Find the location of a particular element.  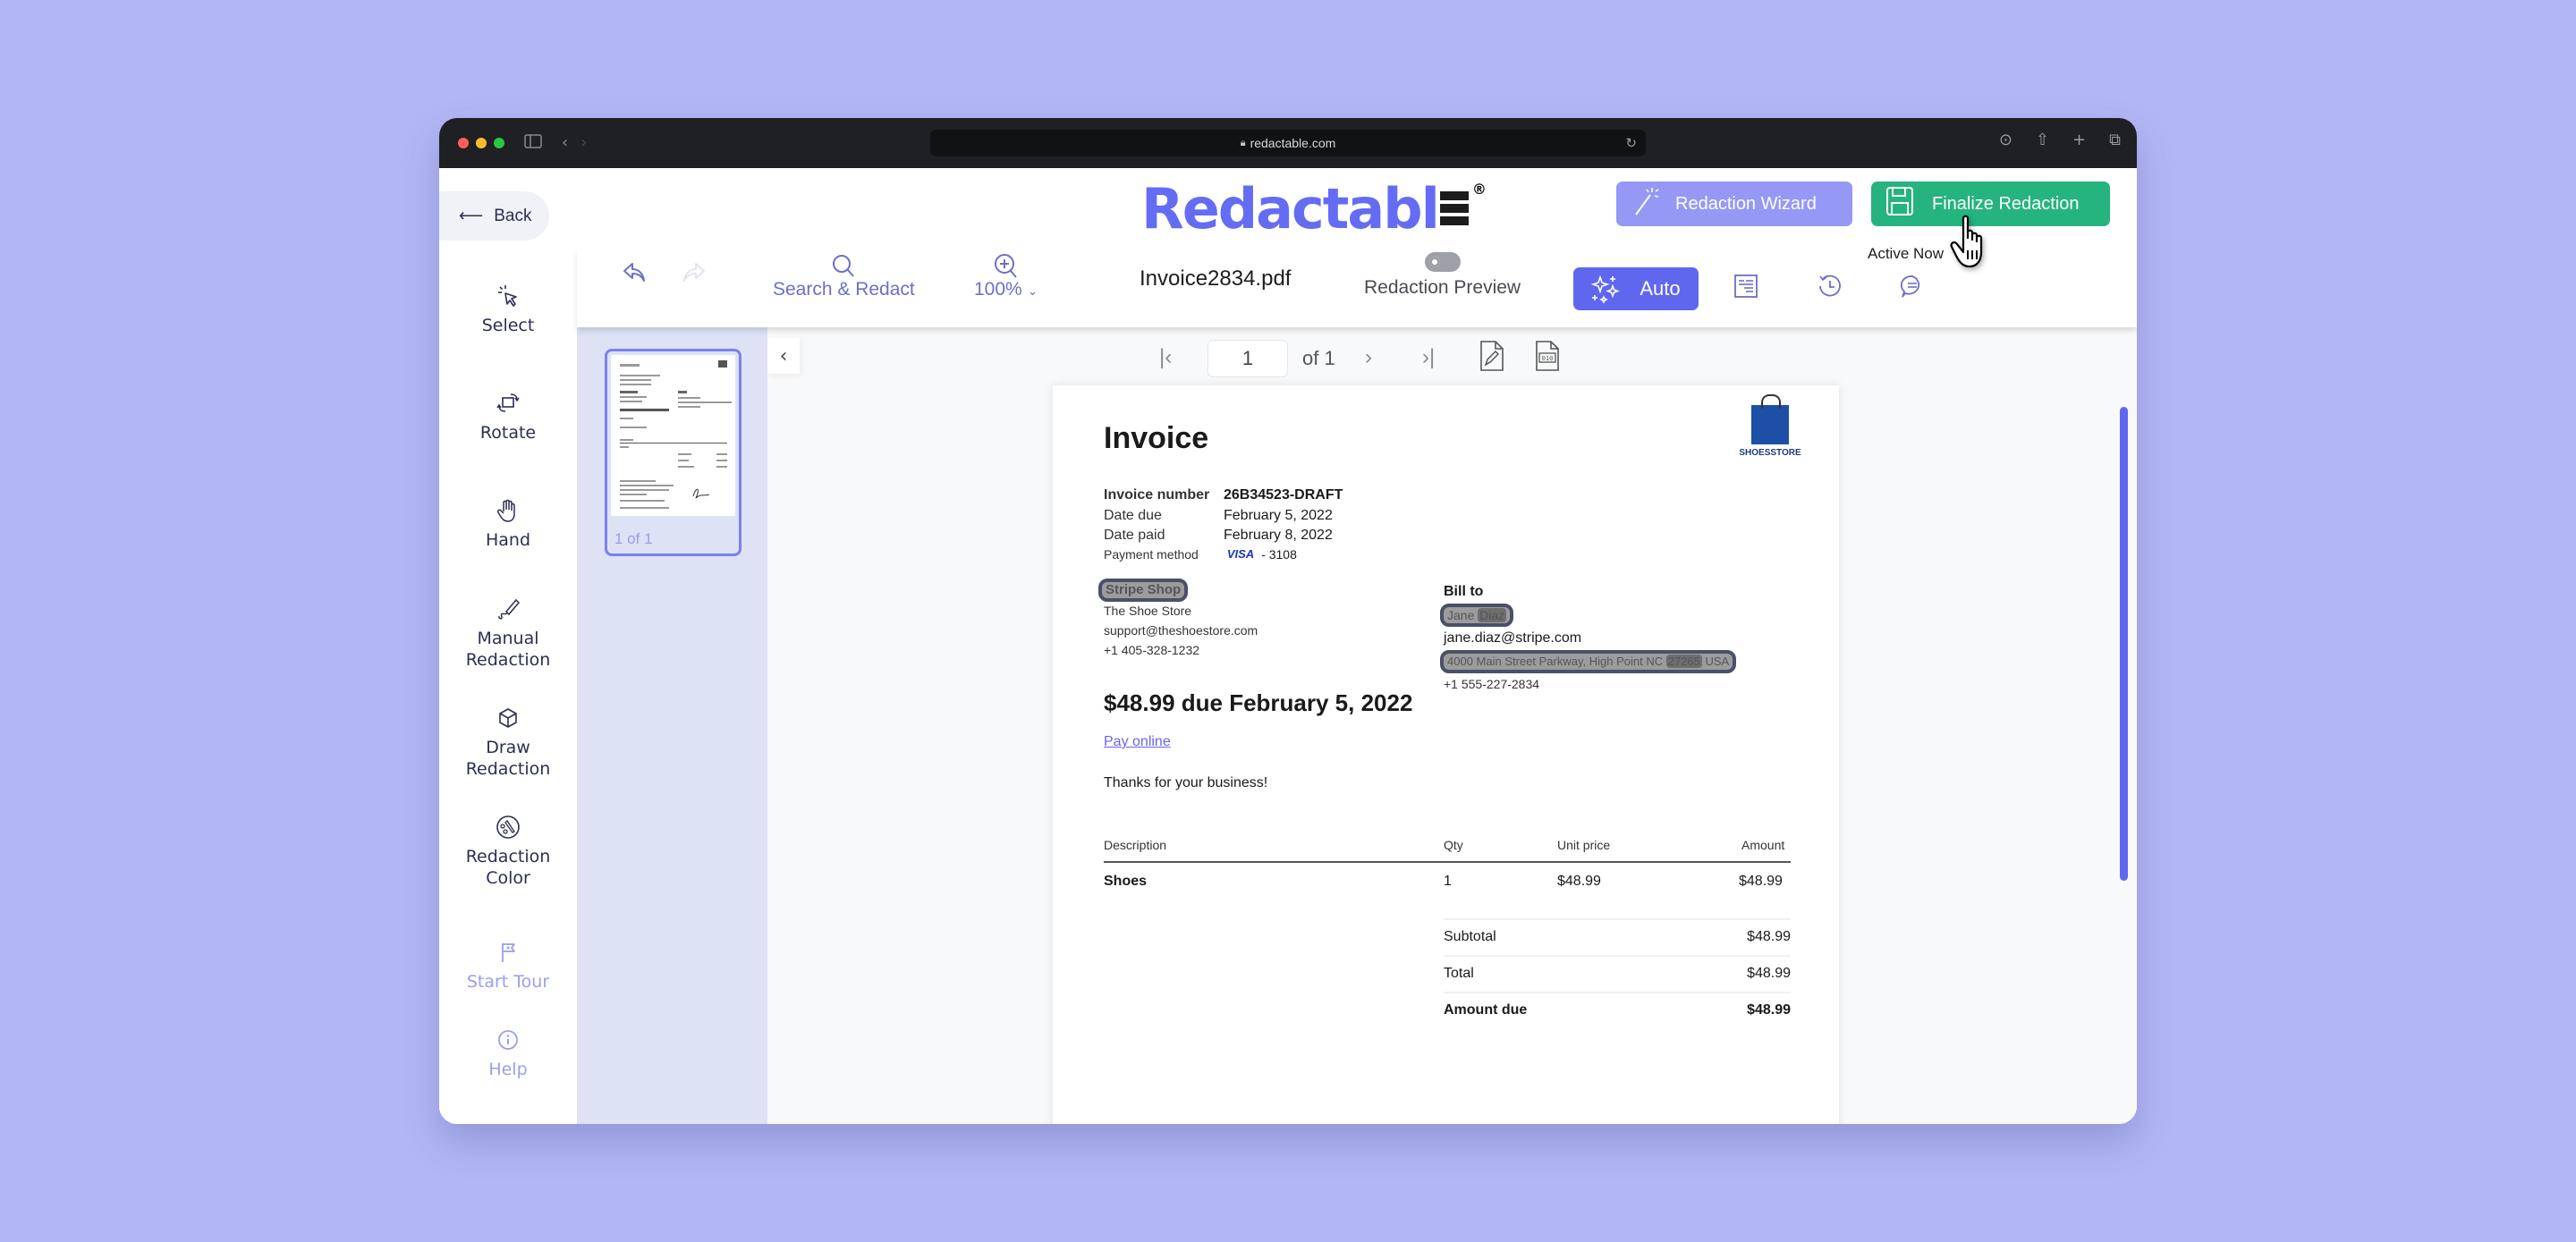

vertical-scrollbar is located at coordinates (2124, 644).